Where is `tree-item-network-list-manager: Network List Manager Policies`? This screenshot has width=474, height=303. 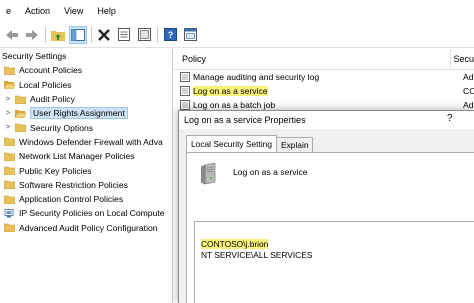
tree-item-network-list-manager: Network List Manager Policies is located at coordinates (86, 156).